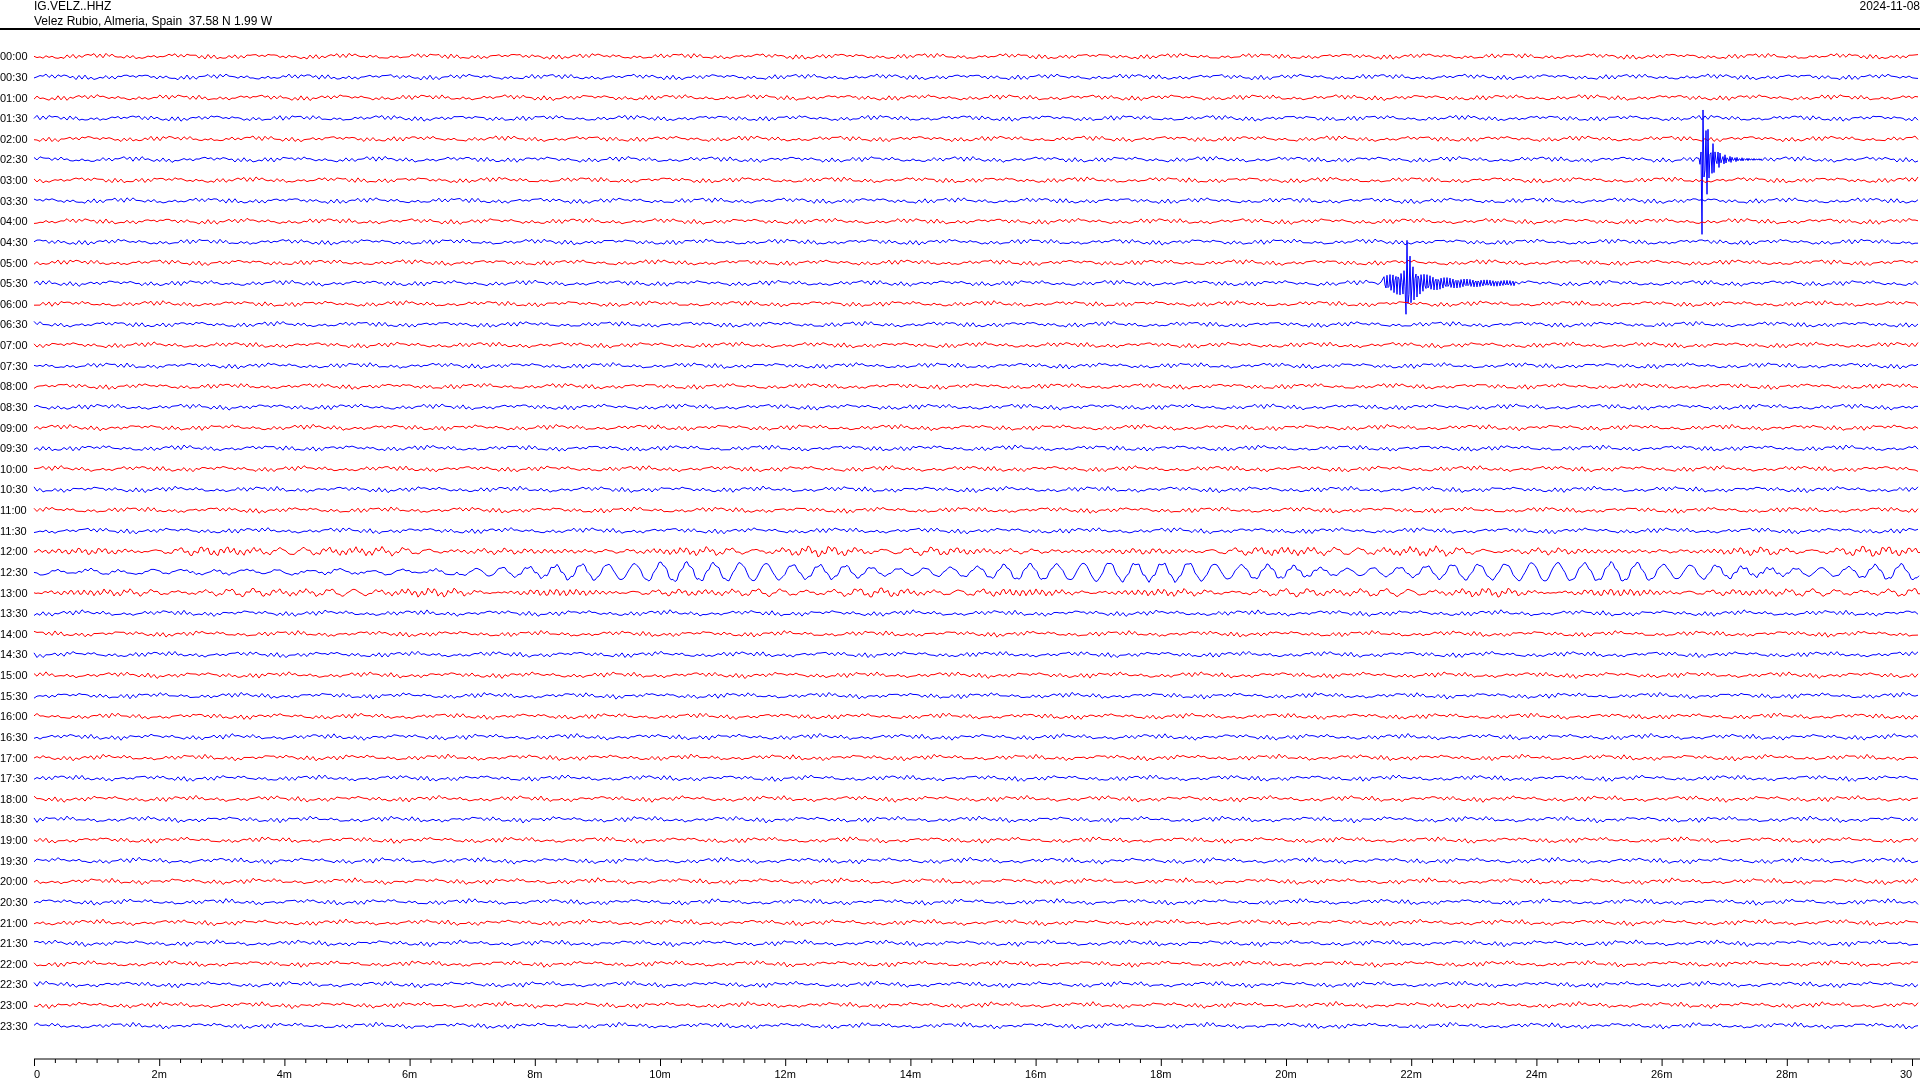 Image resolution: width=1920 pixels, height=1080 pixels. What do you see at coordinates (14, 695) in the screenshot?
I see `time-label: 15:30` at bounding box center [14, 695].